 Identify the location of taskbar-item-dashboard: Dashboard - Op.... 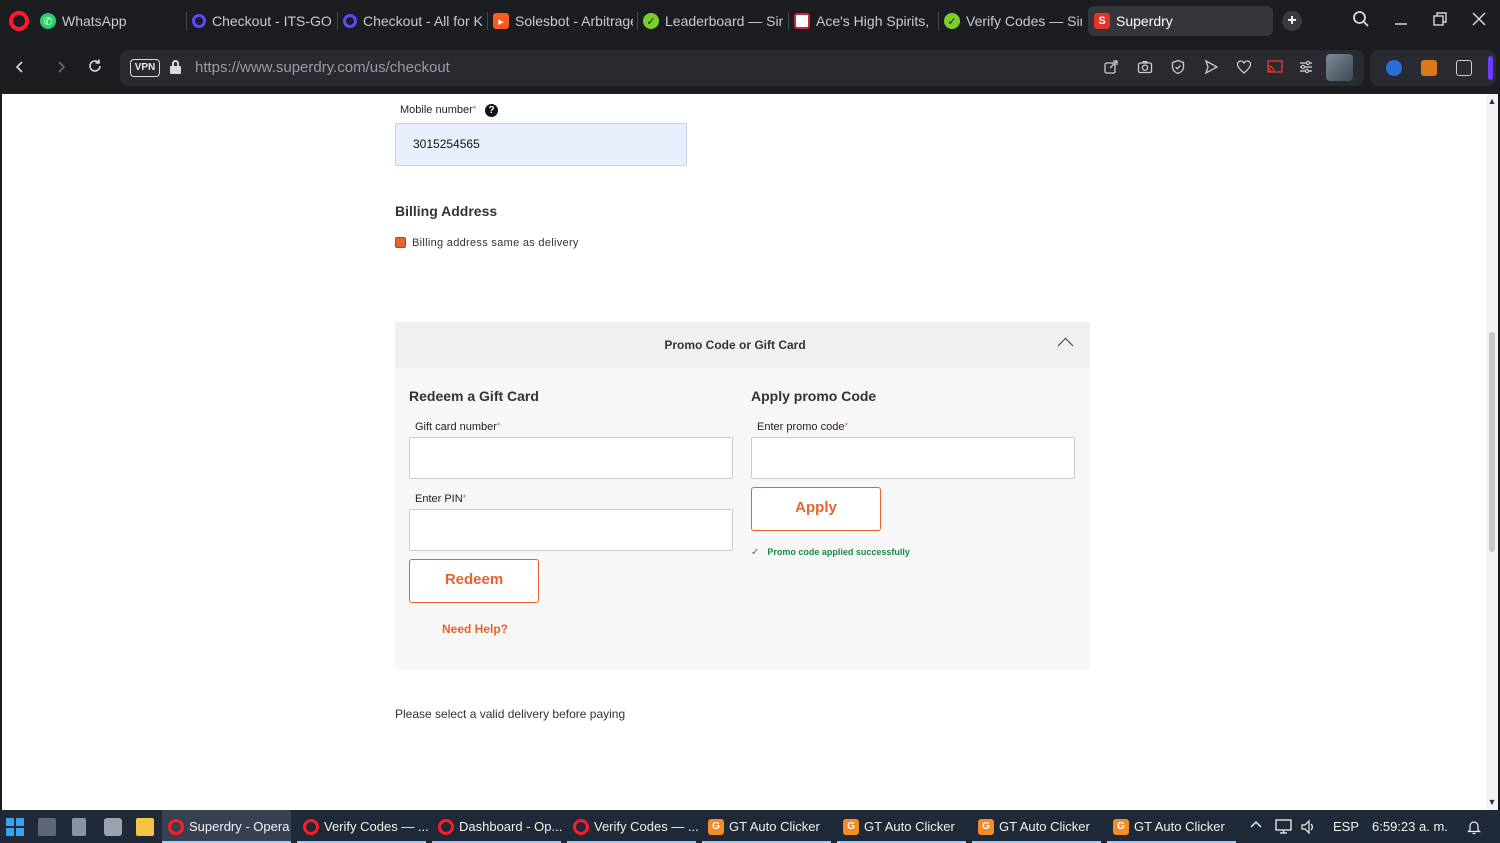
(497, 826).